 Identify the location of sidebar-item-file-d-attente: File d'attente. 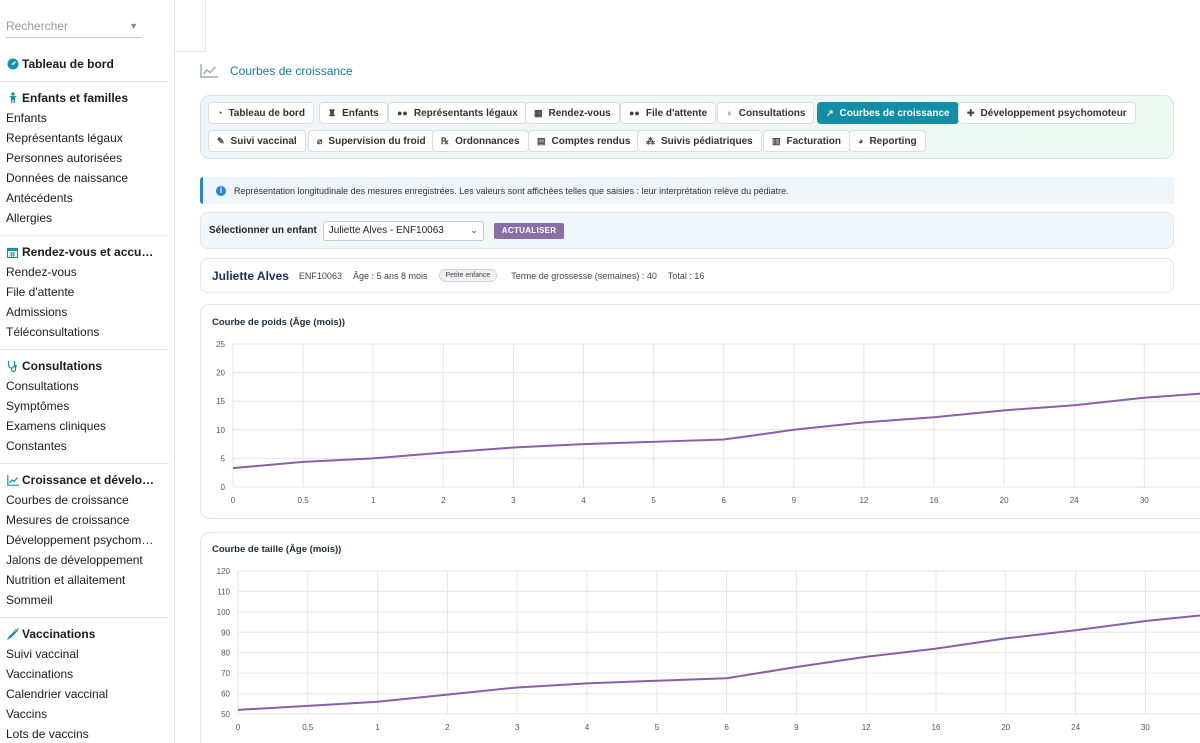
(84, 292).